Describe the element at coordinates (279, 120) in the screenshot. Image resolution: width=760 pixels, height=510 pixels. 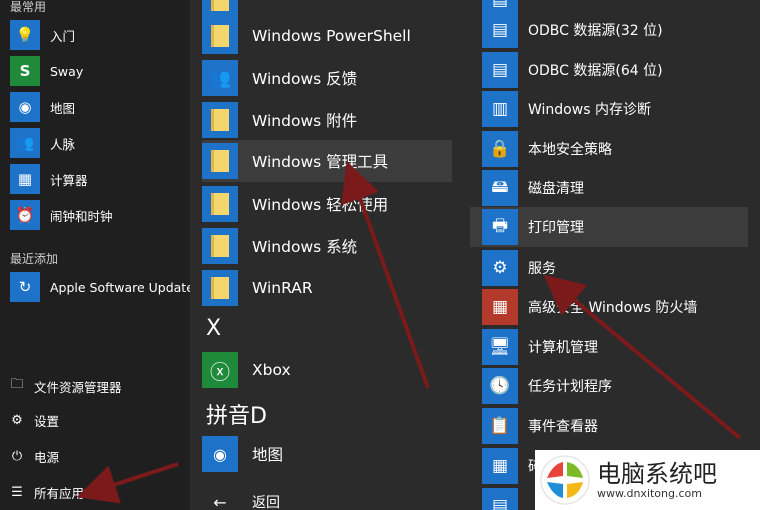
I see `app-windows-accessories: Windows 附件` at that location.